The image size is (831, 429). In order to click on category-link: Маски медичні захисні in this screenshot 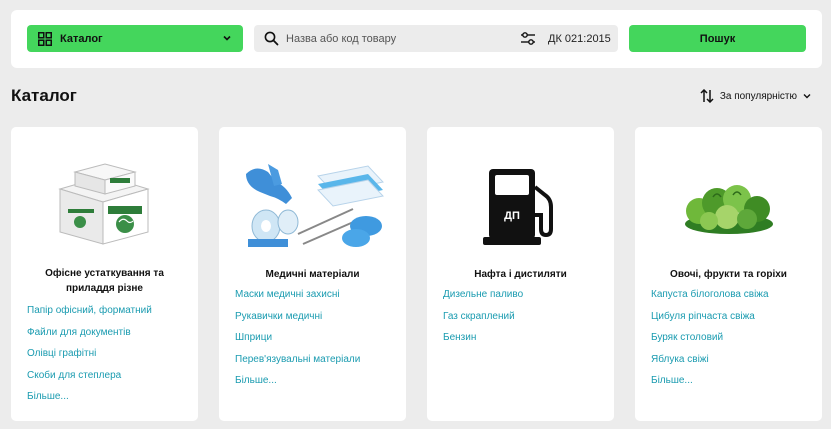, I will do `click(297, 300)`.